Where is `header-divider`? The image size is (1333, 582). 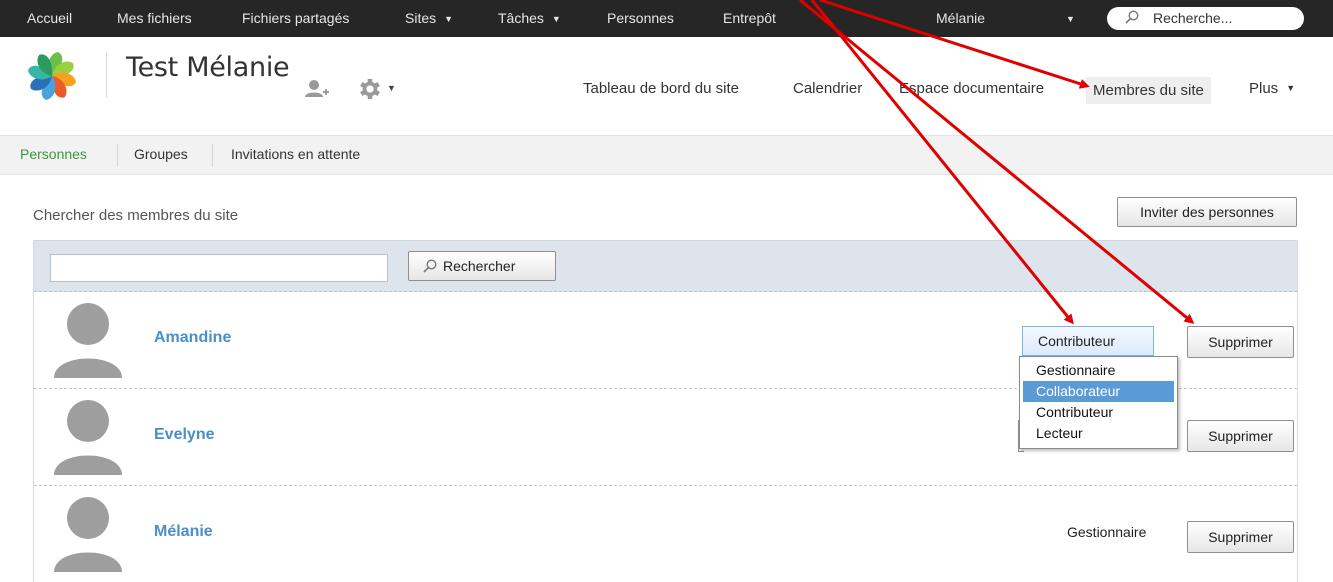 header-divider is located at coordinates (106, 75).